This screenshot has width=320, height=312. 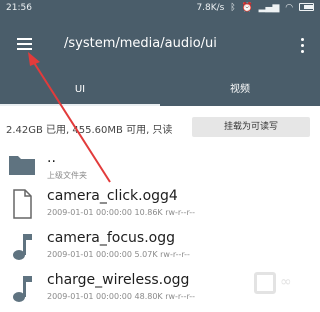 I want to click on network-speed: 7.8K/s, so click(x=210, y=8).